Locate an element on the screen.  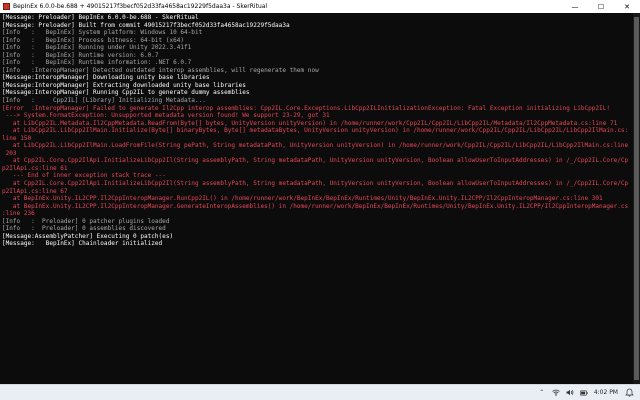
maximize-button: ☐ is located at coordinates (601, 6).